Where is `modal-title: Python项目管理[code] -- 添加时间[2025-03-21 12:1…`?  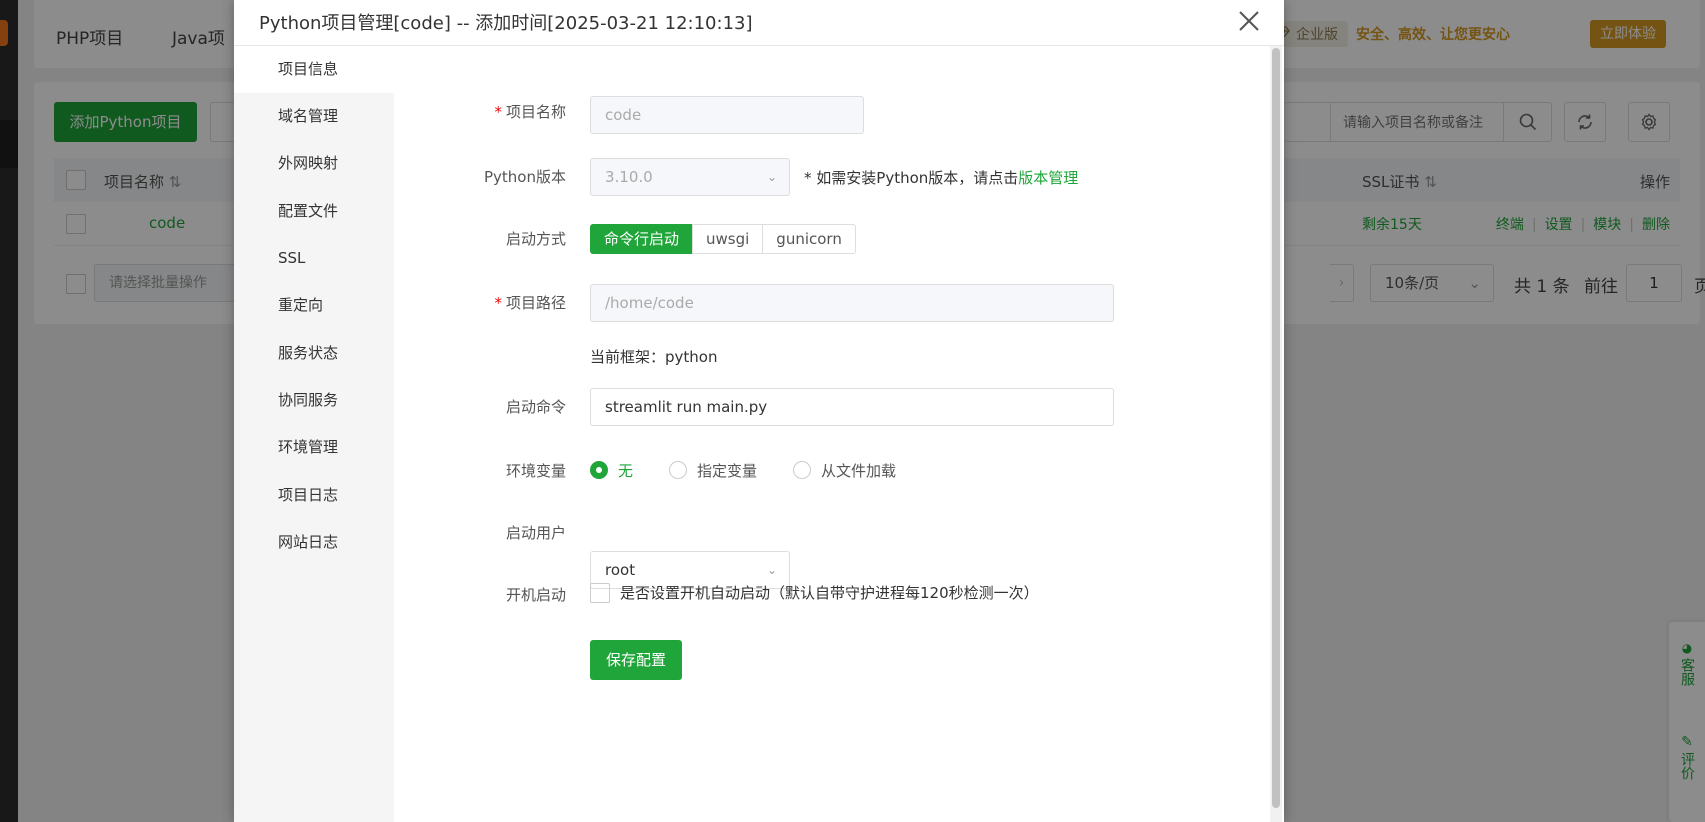 modal-title: Python项目管理[code] -- 添加时间[2025-03-21 12:1… is located at coordinates (506, 23).